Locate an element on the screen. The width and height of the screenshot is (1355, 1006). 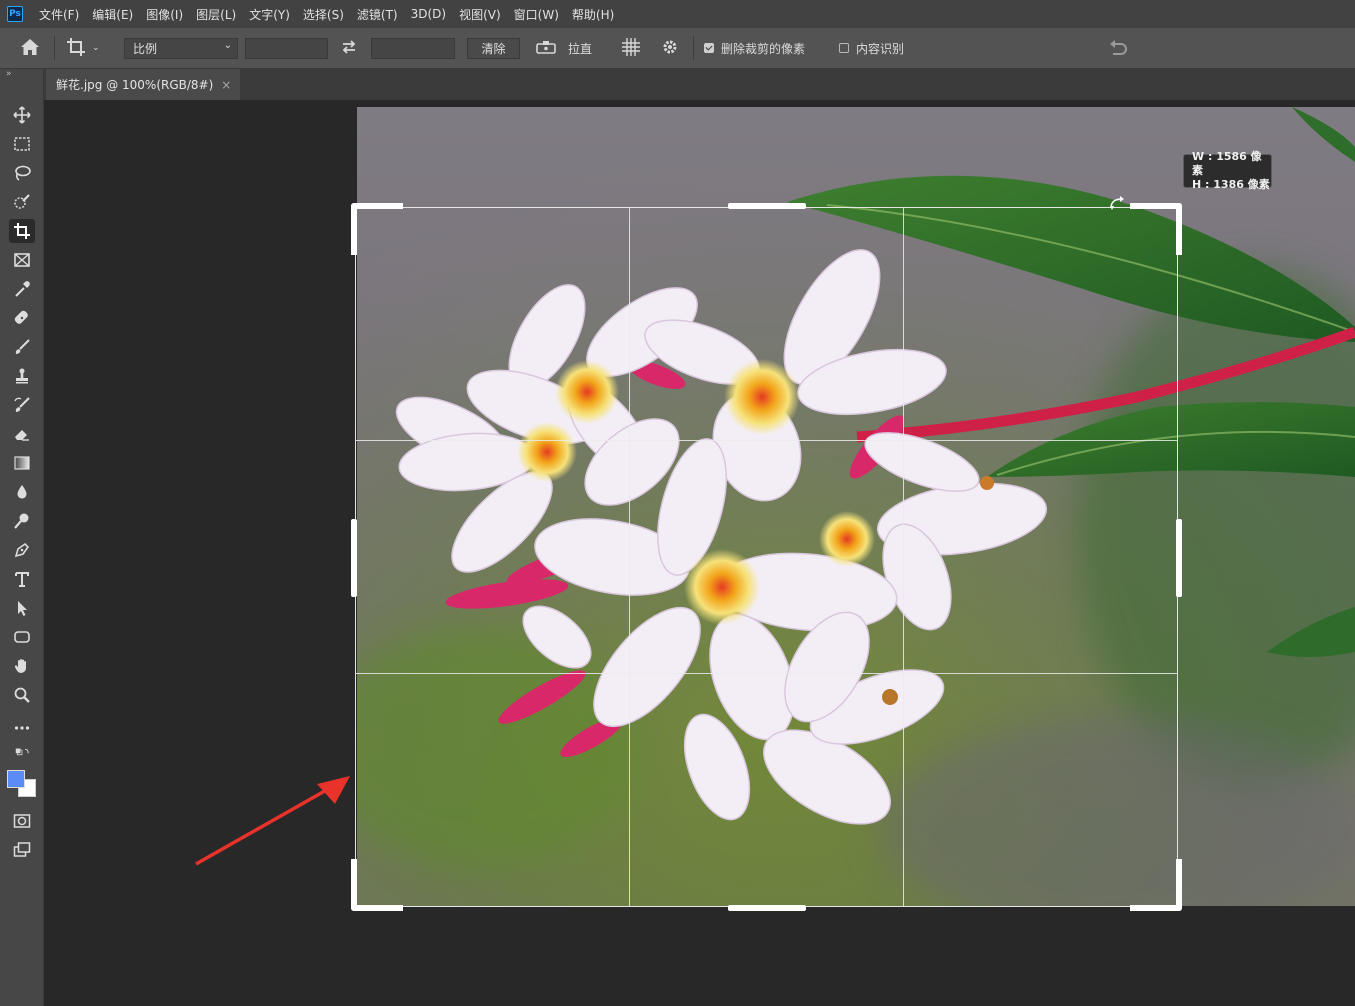
delete-cropped-checkbox: 删除裁剪的像素 is located at coordinates (754, 48).